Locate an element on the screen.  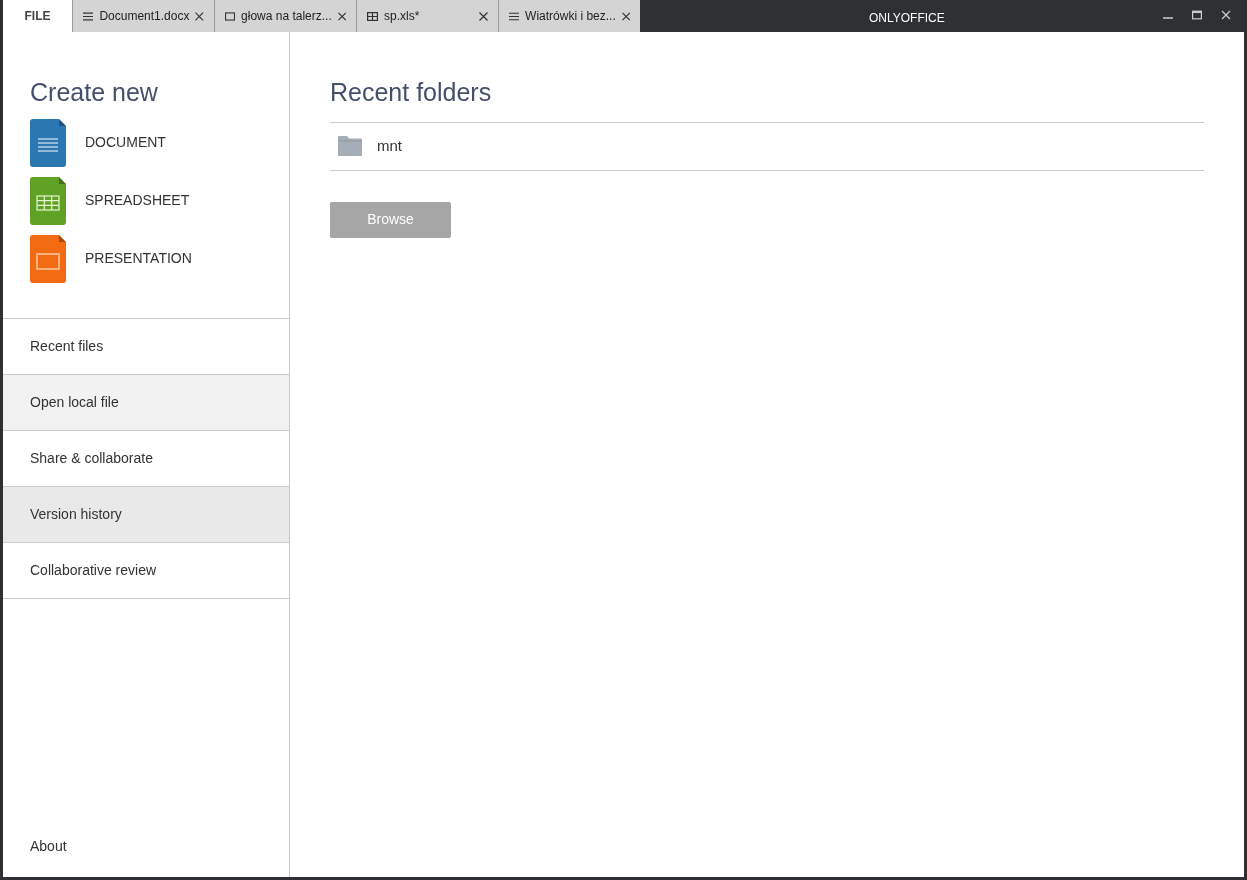
presentation-file-icon is located at coordinates (48, 258).